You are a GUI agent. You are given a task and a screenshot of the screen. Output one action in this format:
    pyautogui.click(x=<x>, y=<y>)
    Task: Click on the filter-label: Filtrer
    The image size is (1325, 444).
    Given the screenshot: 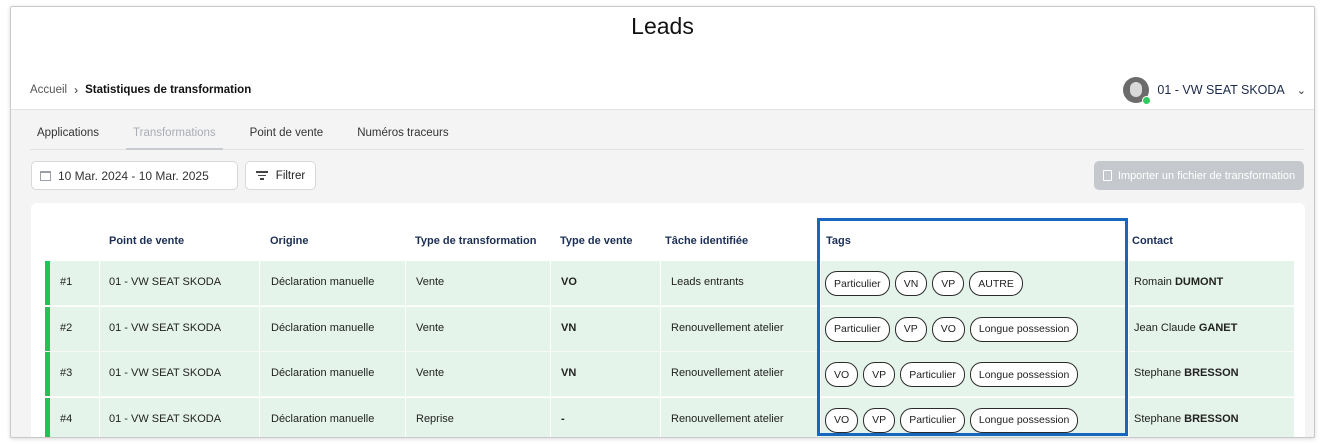 What is the action you would take?
    pyautogui.click(x=290, y=175)
    